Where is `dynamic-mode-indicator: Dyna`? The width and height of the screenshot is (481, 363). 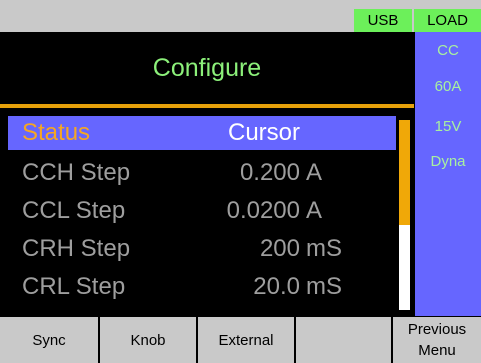
dynamic-mode-indicator: Dyna is located at coordinates (448, 161).